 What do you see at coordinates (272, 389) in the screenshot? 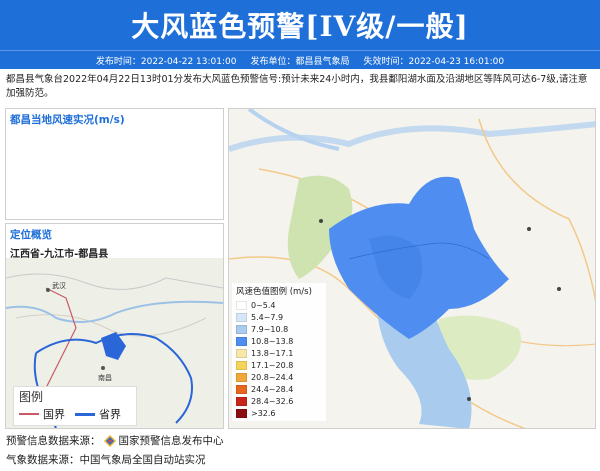
I see `legend-label: 24.4~28.4` at bounding box center [272, 389].